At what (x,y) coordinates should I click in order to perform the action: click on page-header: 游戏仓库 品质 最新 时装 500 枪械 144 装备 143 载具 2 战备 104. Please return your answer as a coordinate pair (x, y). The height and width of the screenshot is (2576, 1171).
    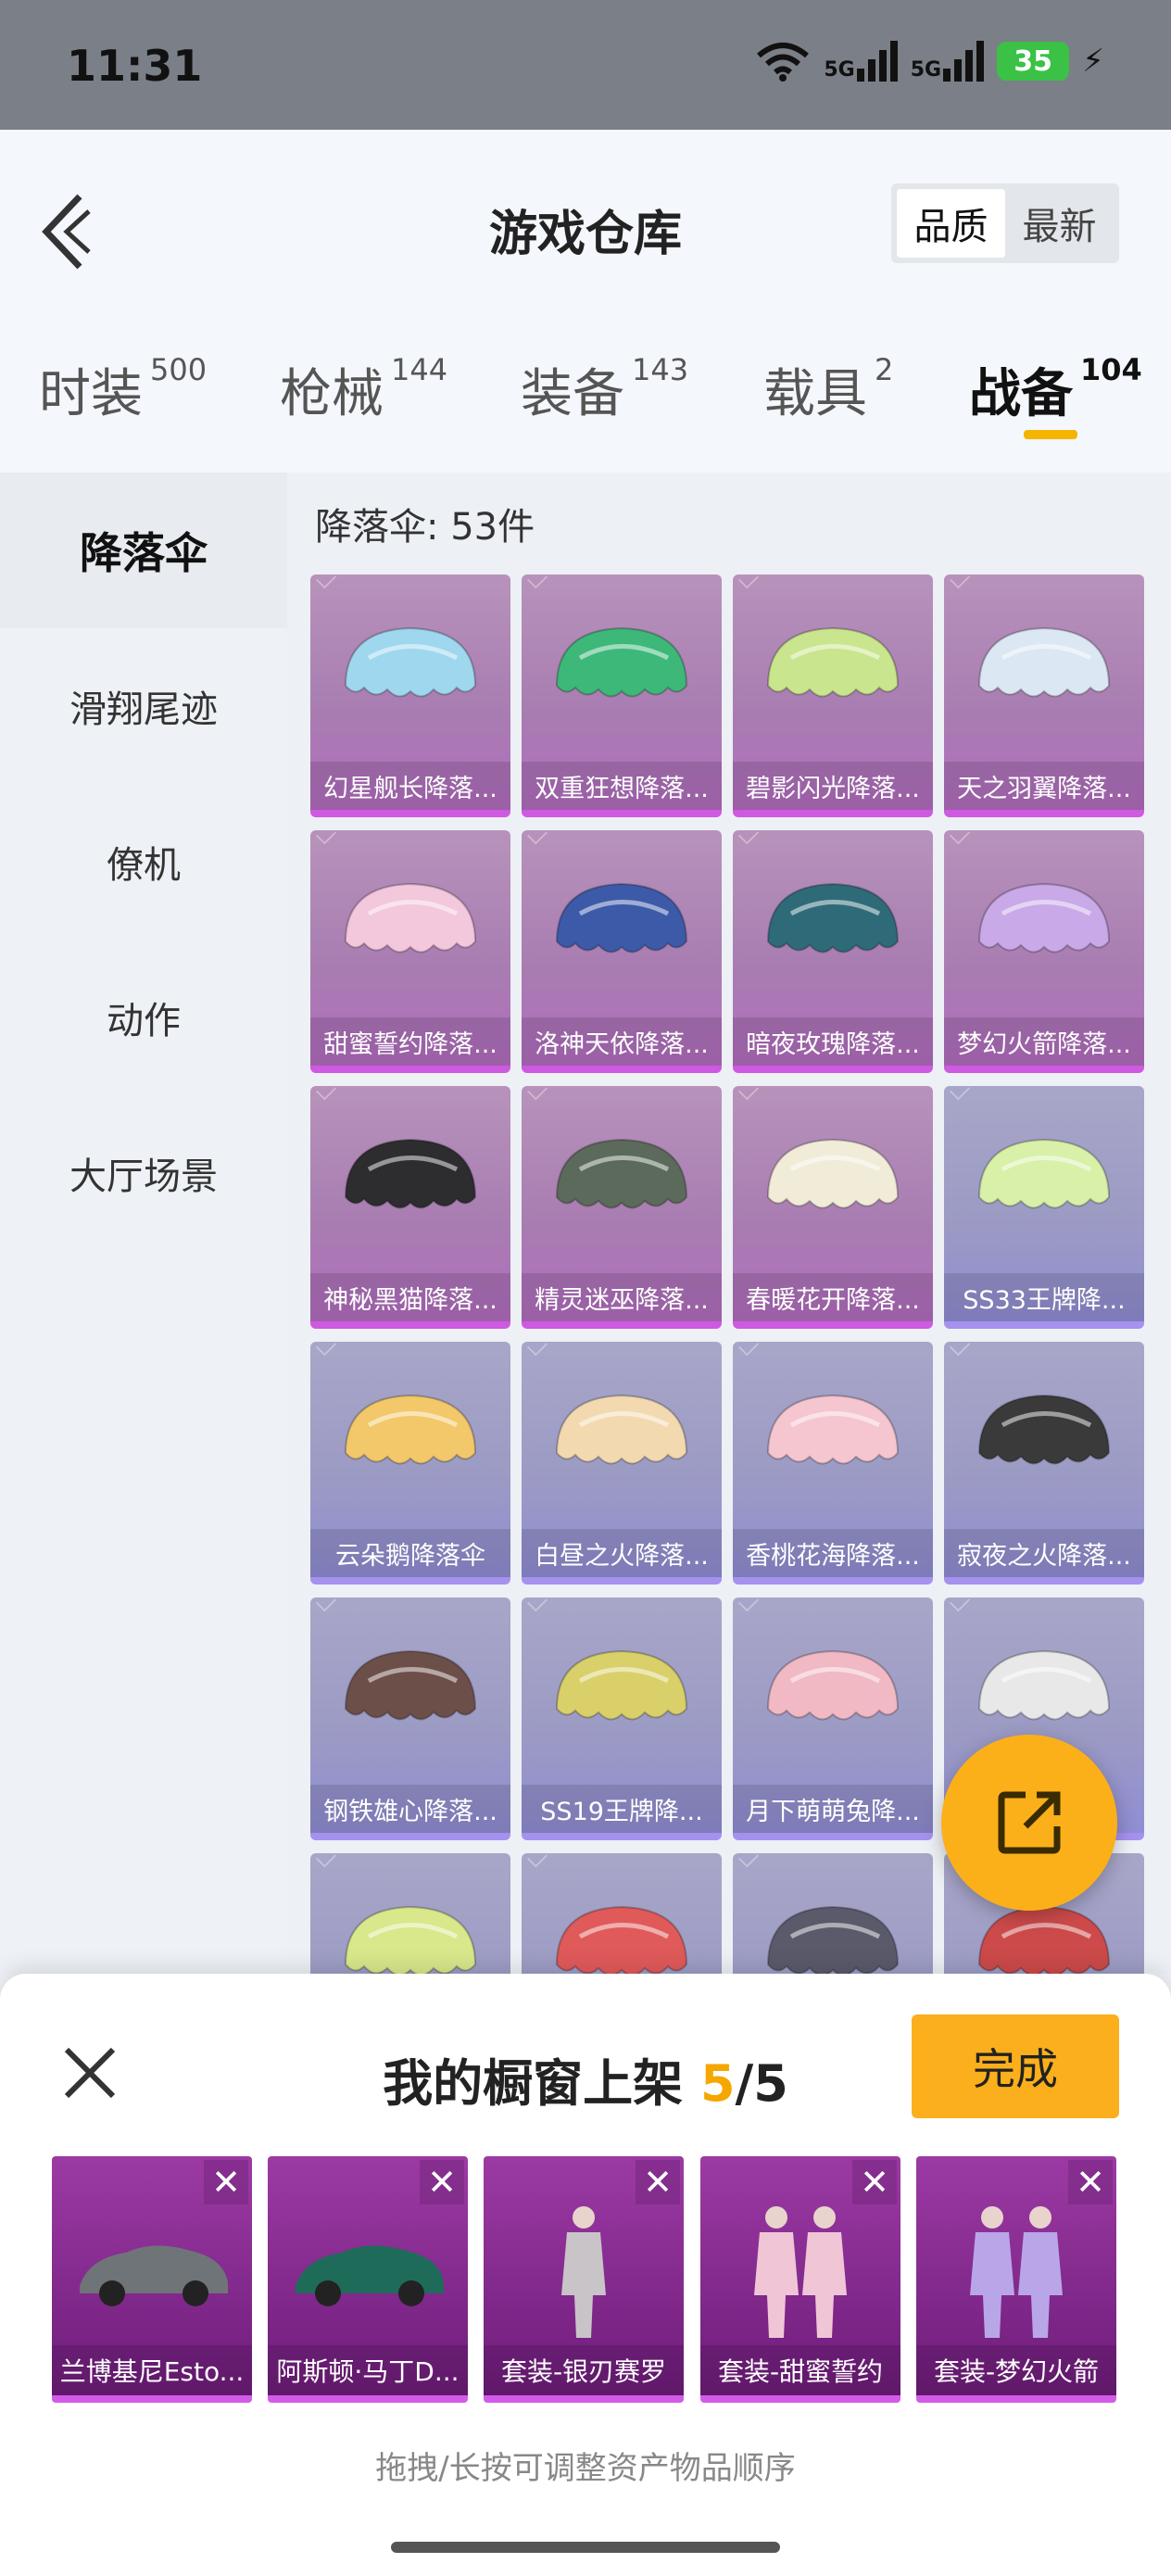
    Looking at the image, I should click on (585, 302).